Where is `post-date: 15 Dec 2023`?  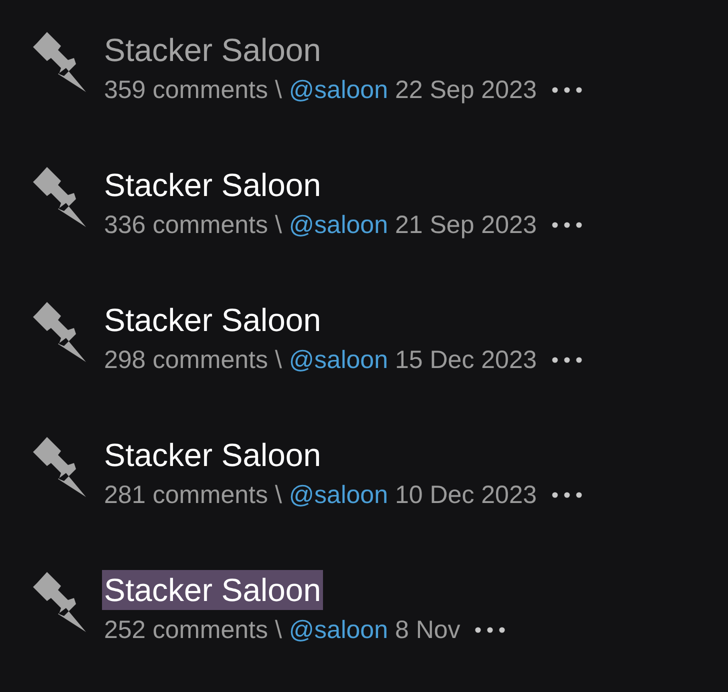
post-date: 15 Dec 2023 is located at coordinates (465, 360).